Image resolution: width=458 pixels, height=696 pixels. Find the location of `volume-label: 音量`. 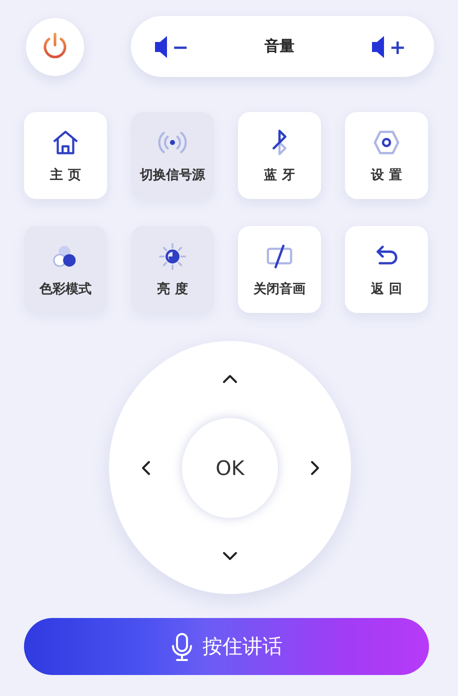

volume-label: 音量 is located at coordinates (279, 46).